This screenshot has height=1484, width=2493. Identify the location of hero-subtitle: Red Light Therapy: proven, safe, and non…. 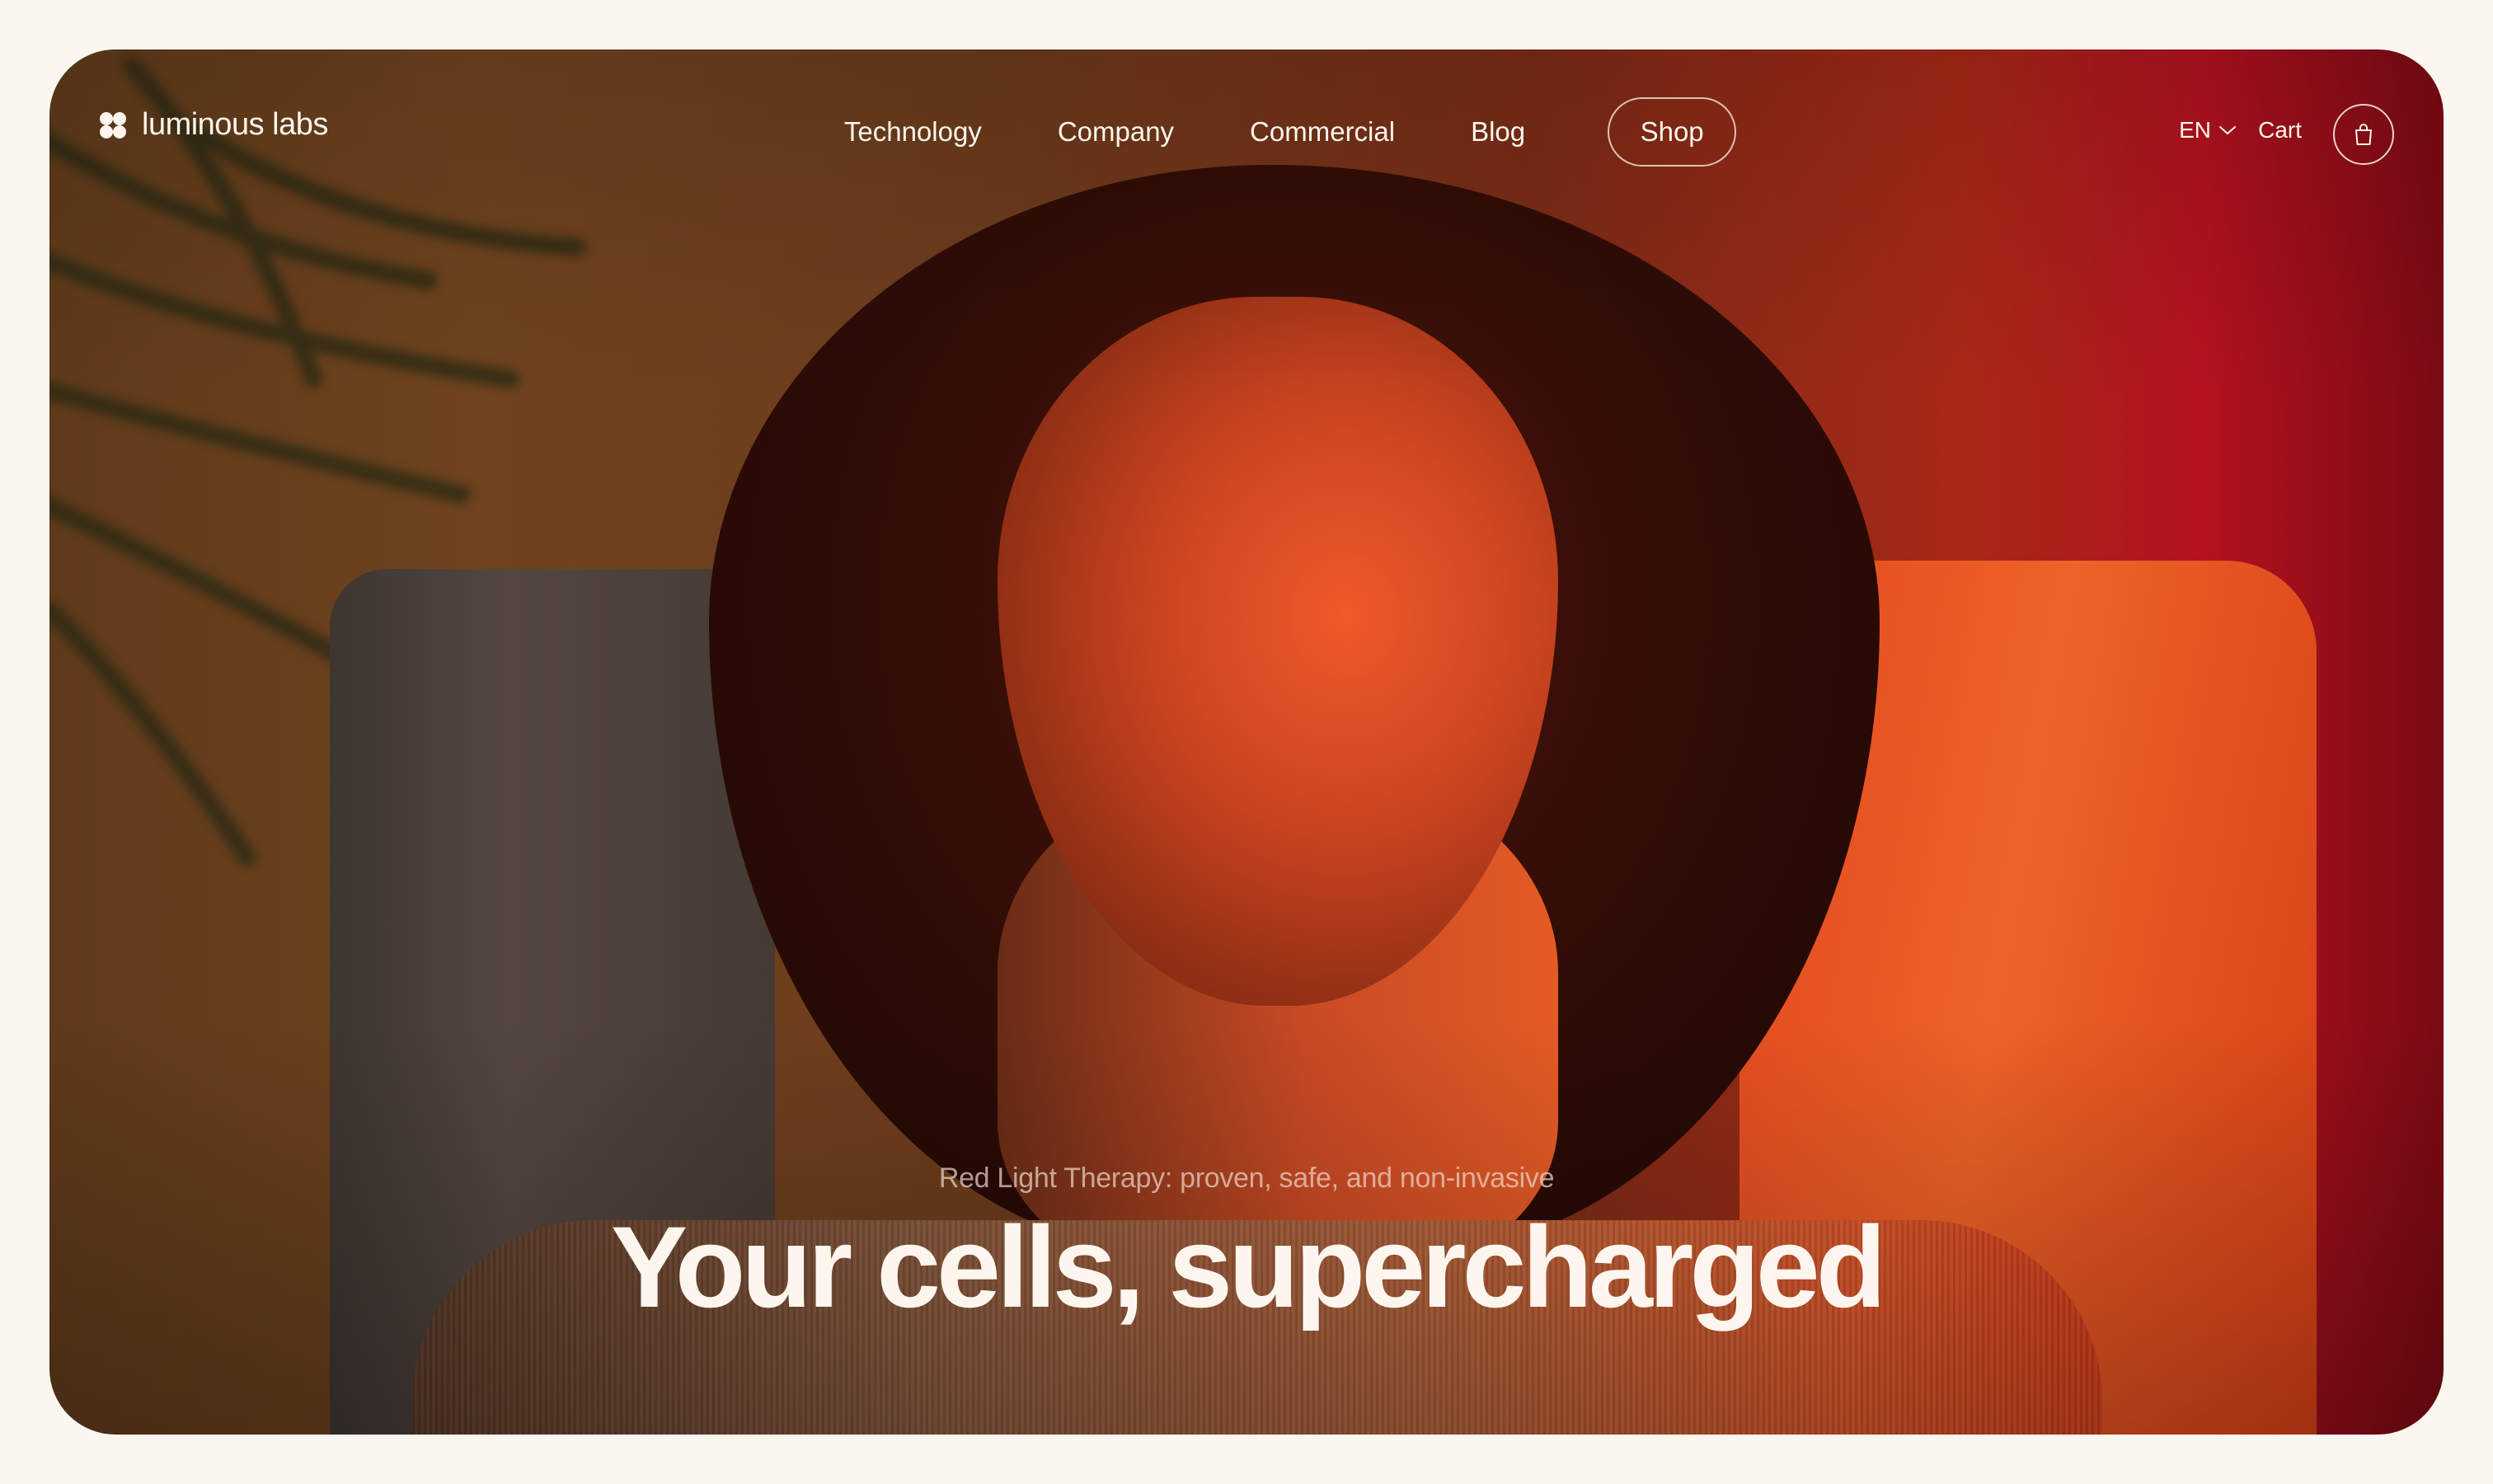
(1246, 1178).